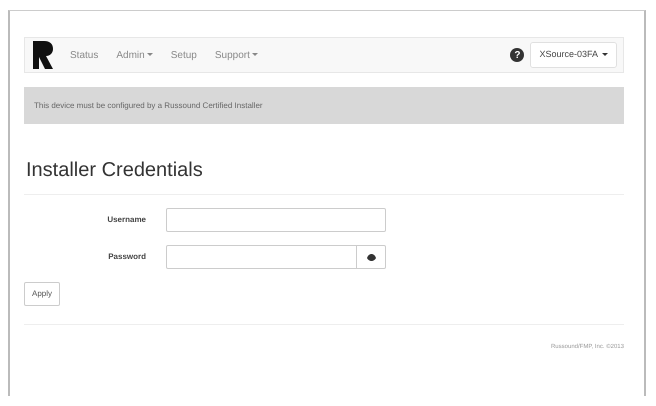 Image resolution: width=656 pixels, height=406 pixels. I want to click on nav-dropdown-link: Support, so click(236, 55).